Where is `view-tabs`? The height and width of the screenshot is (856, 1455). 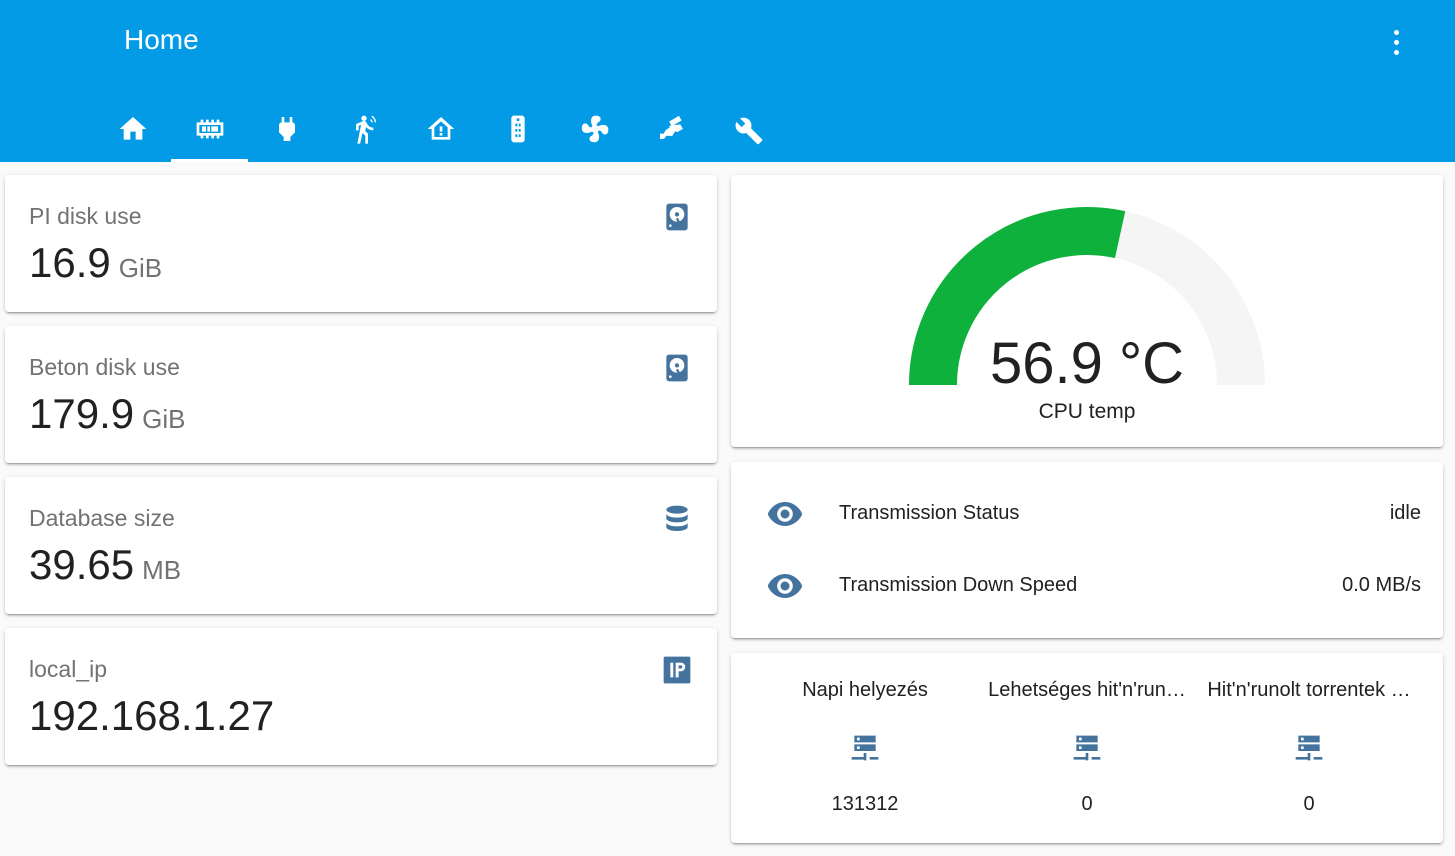
view-tabs is located at coordinates (440, 129).